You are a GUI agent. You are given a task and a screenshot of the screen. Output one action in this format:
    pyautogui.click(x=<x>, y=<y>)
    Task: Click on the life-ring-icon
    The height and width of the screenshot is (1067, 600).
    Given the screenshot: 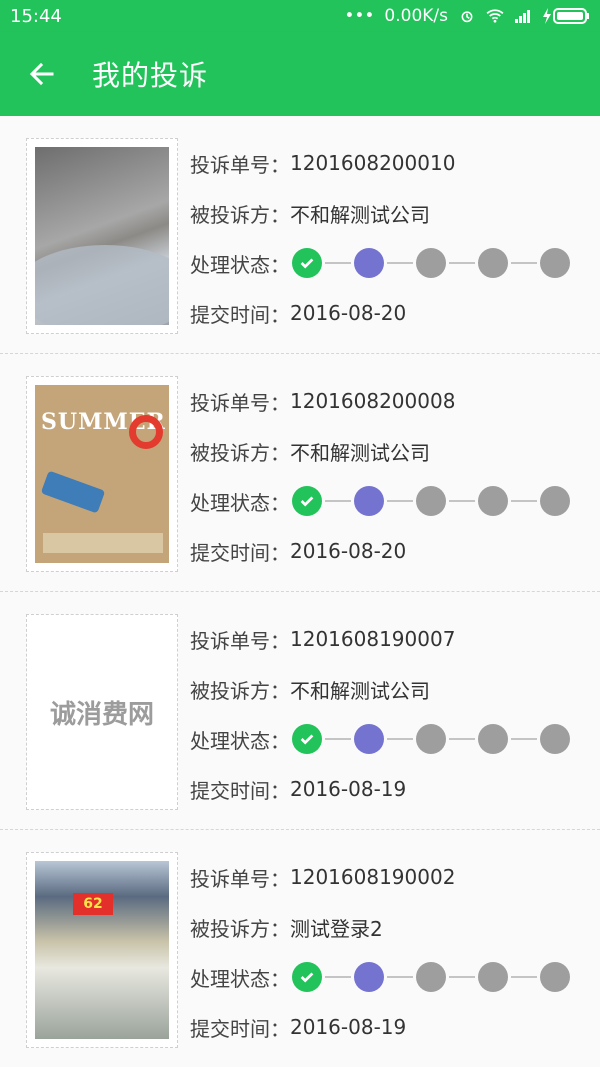 What is the action you would take?
    pyautogui.click(x=146, y=432)
    